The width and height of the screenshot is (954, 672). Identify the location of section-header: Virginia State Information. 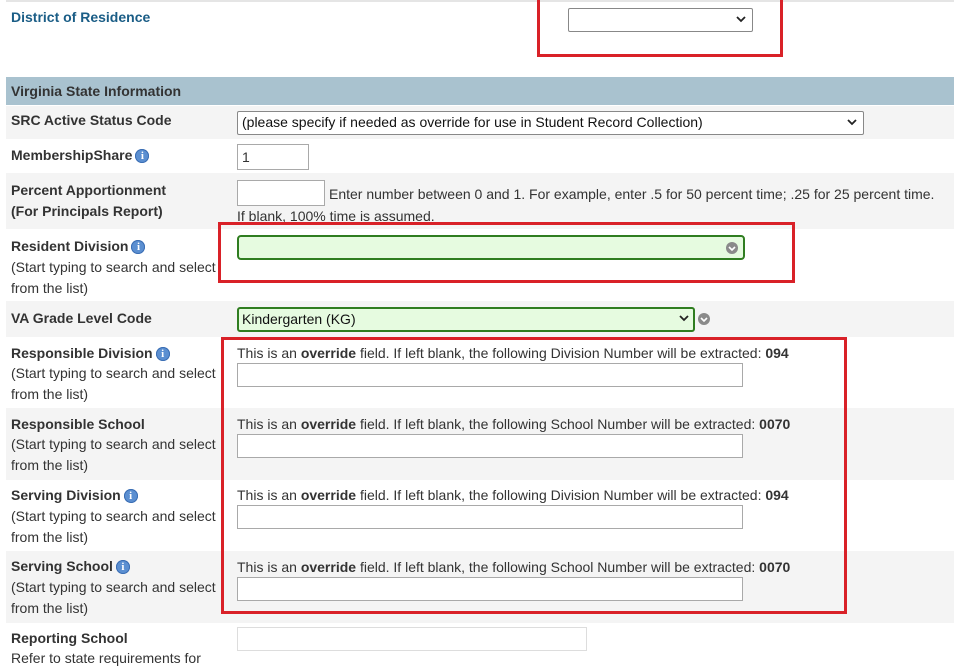
(480, 91).